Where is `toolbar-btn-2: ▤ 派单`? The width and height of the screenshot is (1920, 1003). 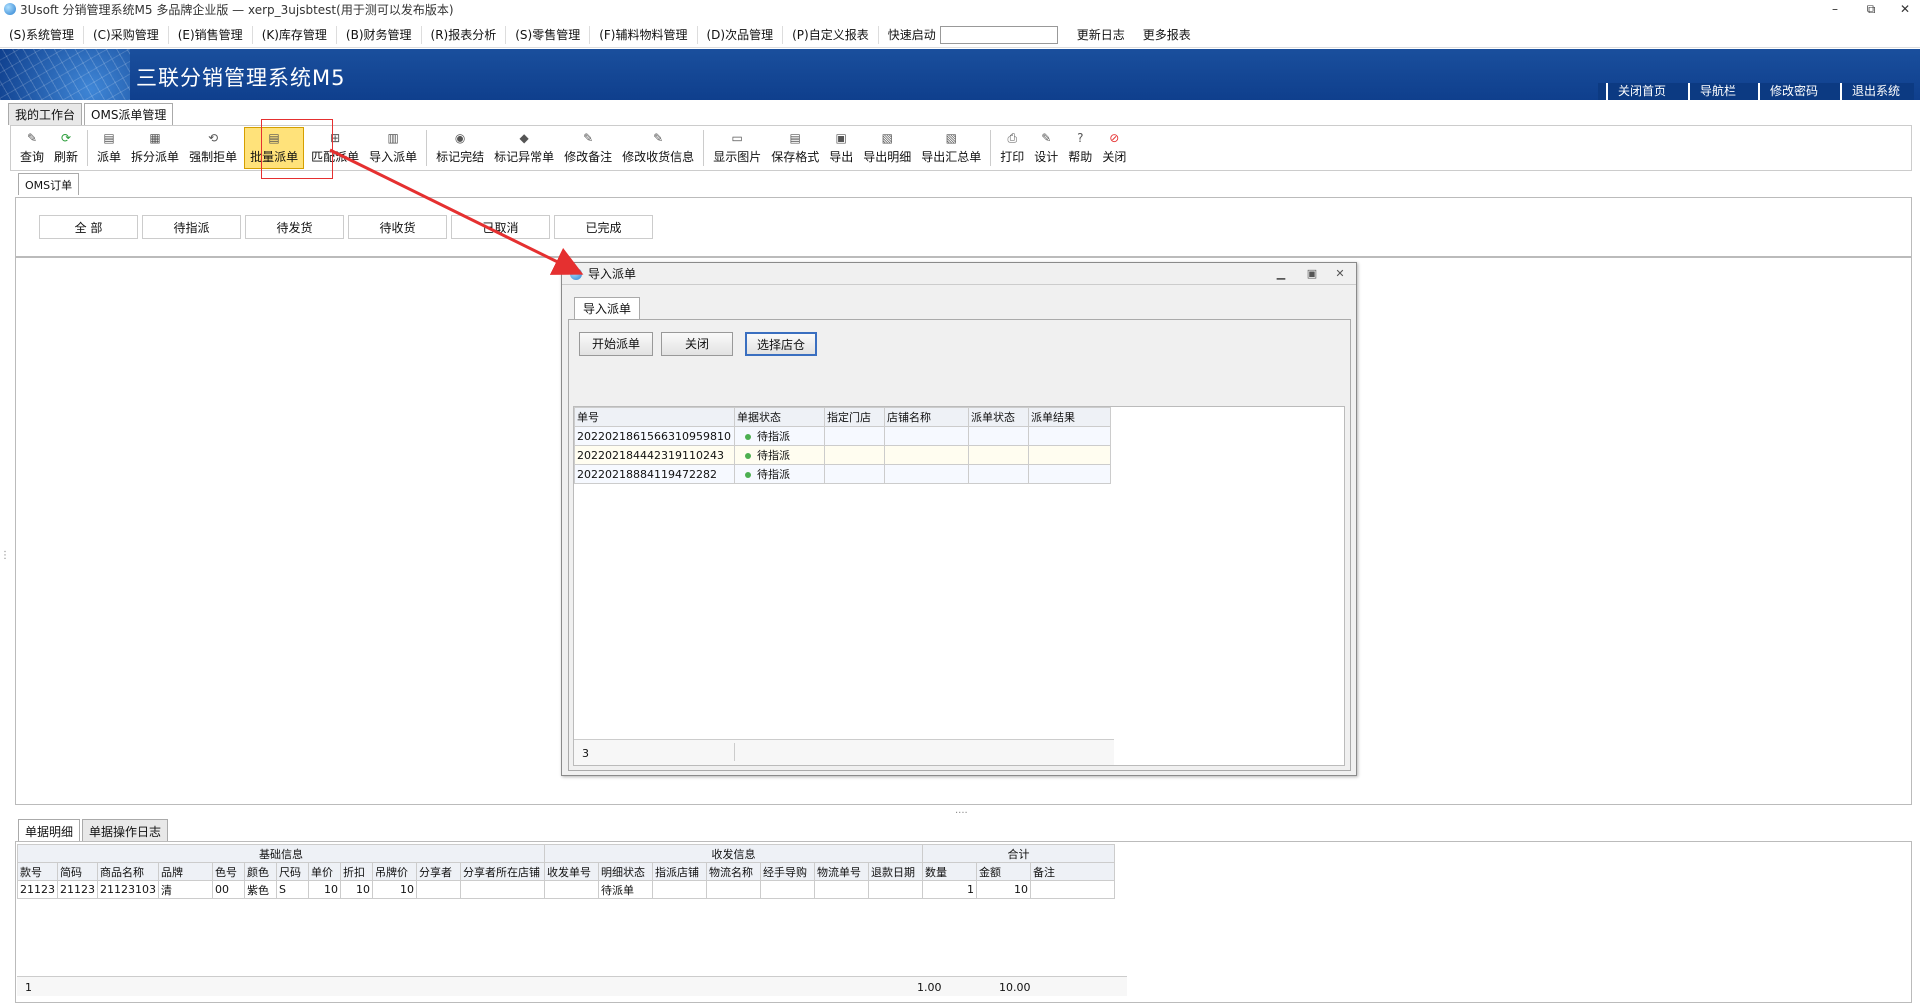 toolbar-btn-2: ▤ 派单 is located at coordinates (109, 148).